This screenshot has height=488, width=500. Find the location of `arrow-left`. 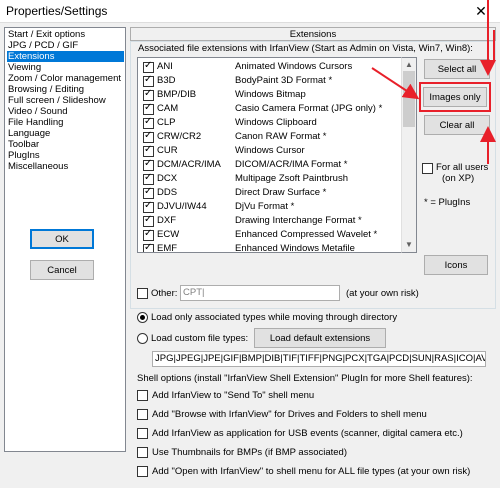

arrow-left is located at coordinates (395, 83).